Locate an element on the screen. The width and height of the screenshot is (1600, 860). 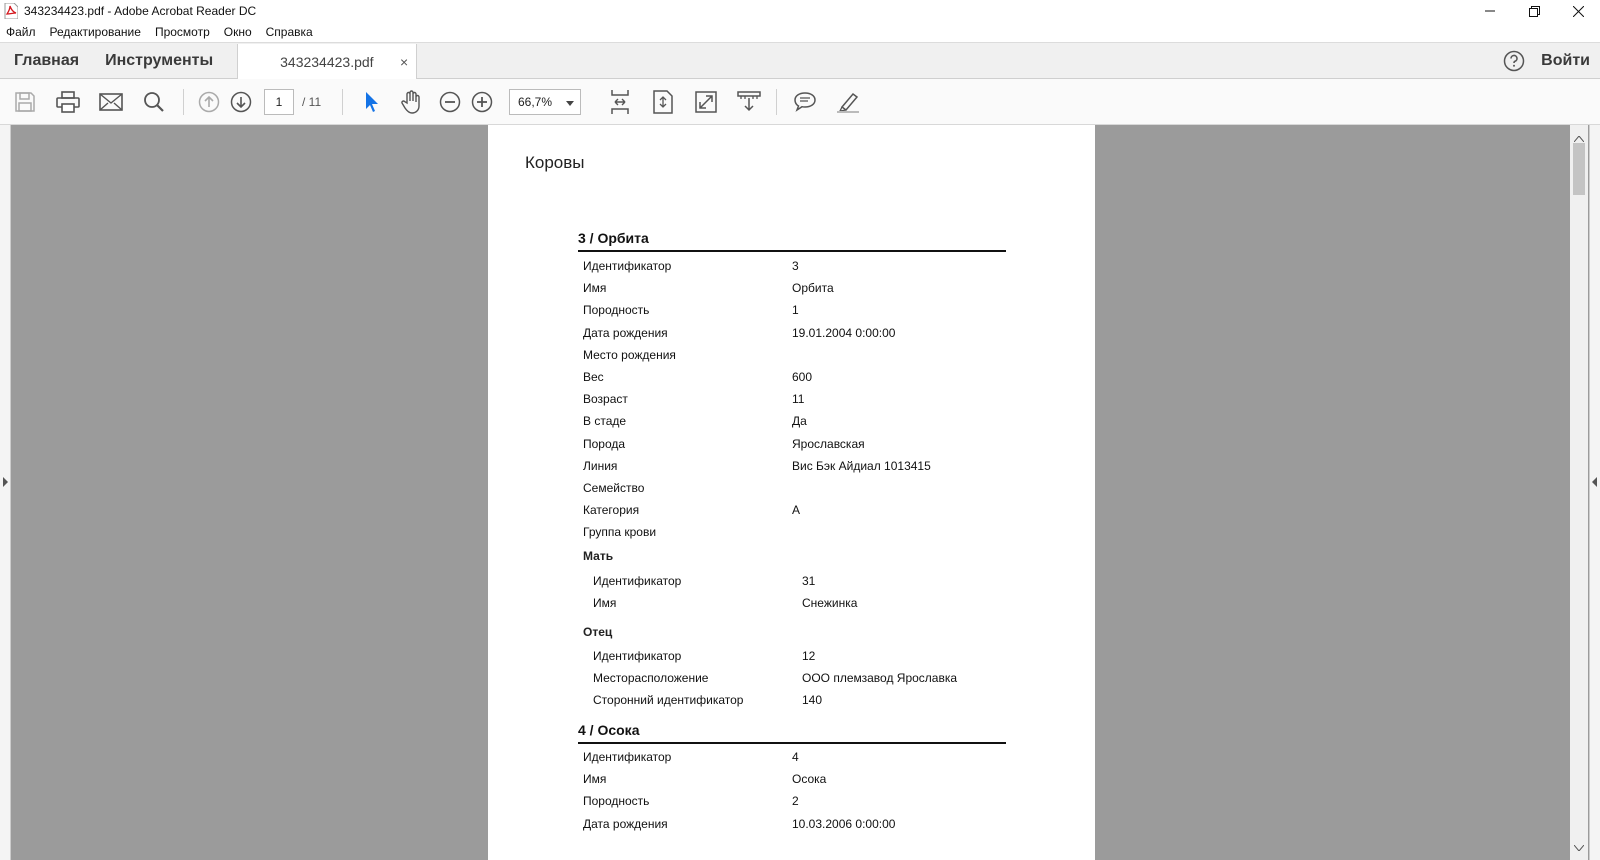
field-value: Вис Бэк Айдиал 1013415 is located at coordinates (861, 465).